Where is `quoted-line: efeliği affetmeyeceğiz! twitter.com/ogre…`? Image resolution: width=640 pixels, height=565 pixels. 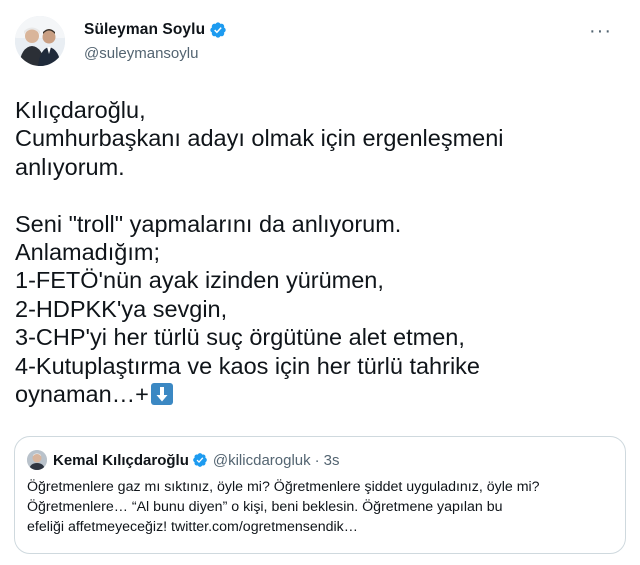
quoted-line: efeliği affetmeyeceğiz! twitter.com/ogre… is located at coordinates (192, 527).